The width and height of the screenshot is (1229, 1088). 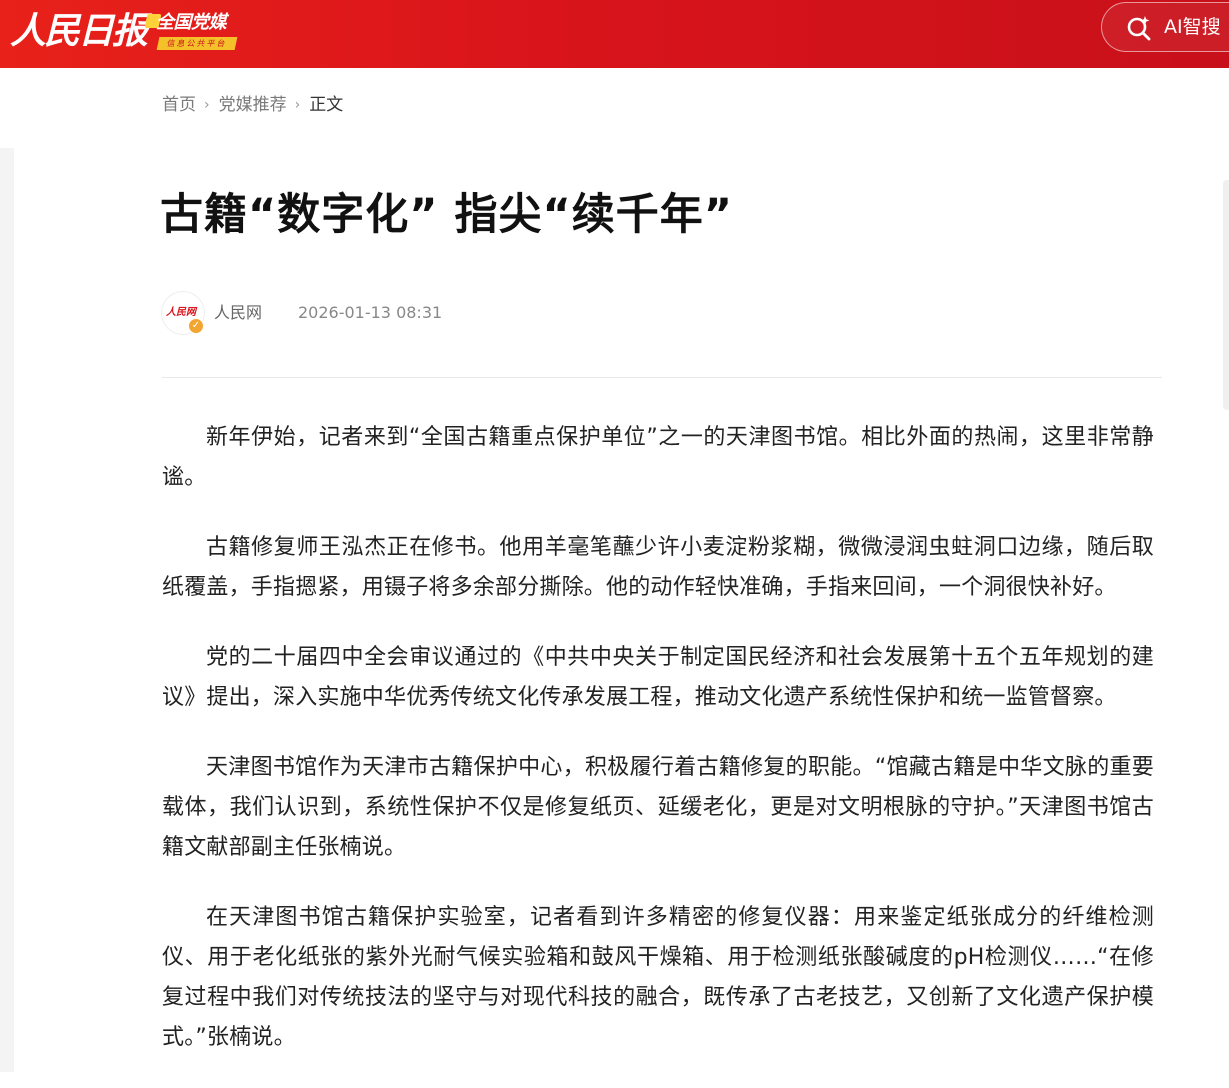 I want to click on source-avatar: 人民网 ✓, so click(x=183, y=313).